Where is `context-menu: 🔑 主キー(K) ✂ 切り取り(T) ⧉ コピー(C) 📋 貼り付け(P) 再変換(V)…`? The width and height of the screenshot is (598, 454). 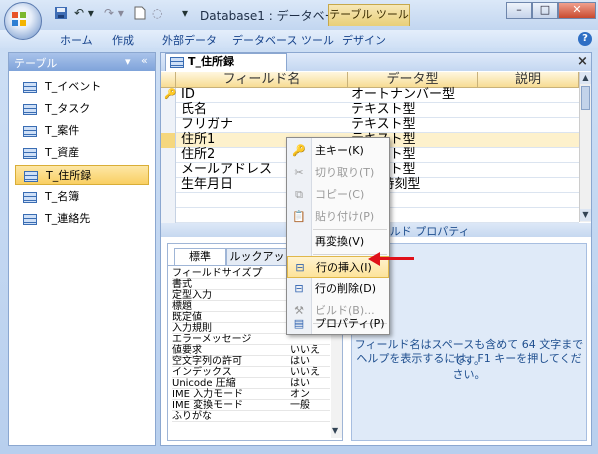
context-menu: 🔑 主キー(K) ✂ 切り取り(T) ⧉ コピー(C) 📋 貼り付け(P) 再変換(V)… is located at coordinates (338, 236).